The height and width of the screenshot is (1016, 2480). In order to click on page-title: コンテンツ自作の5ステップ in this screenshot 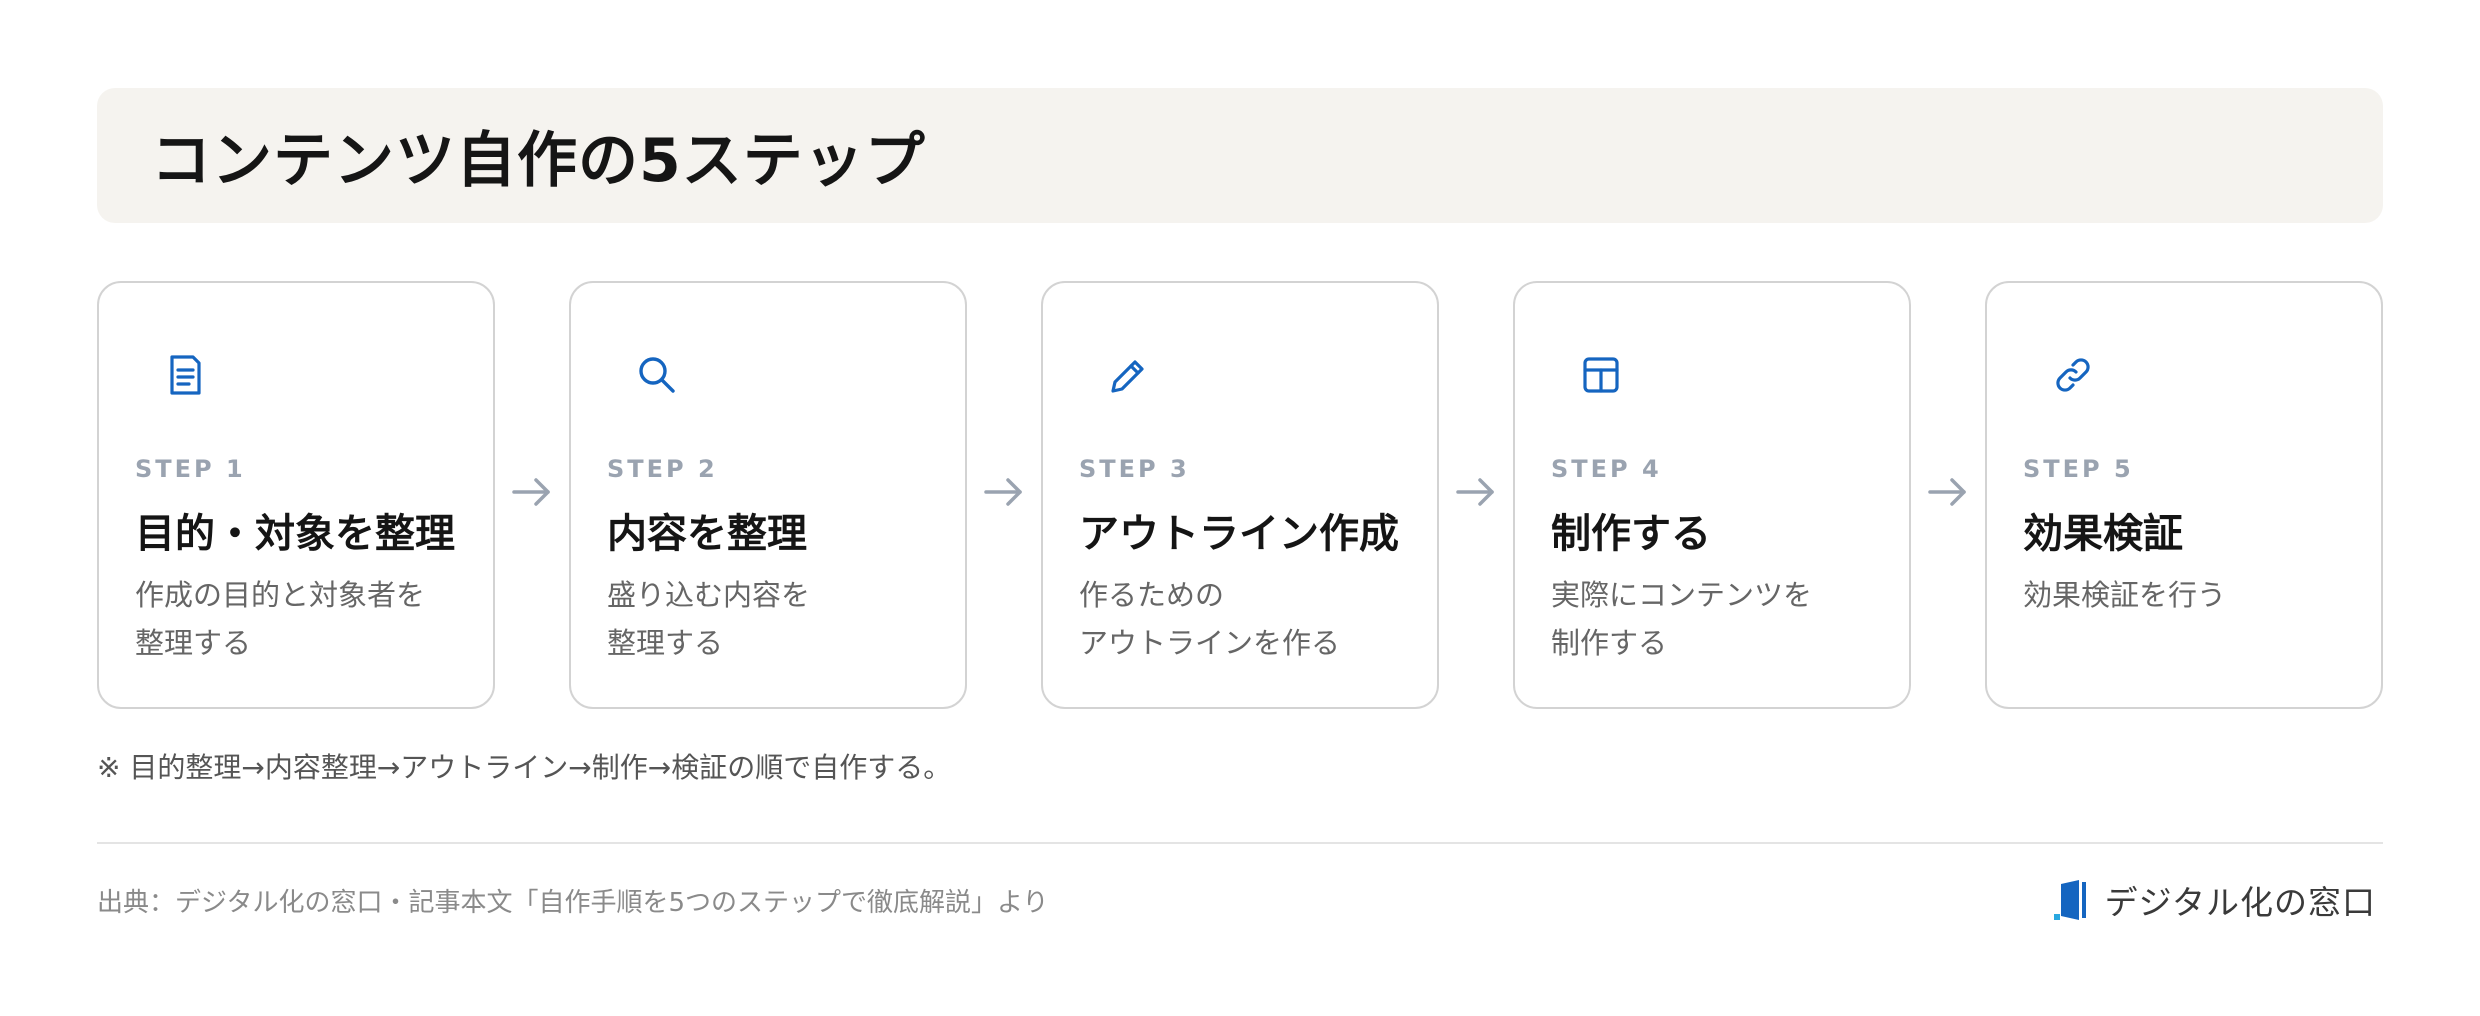, I will do `click(538, 161)`.